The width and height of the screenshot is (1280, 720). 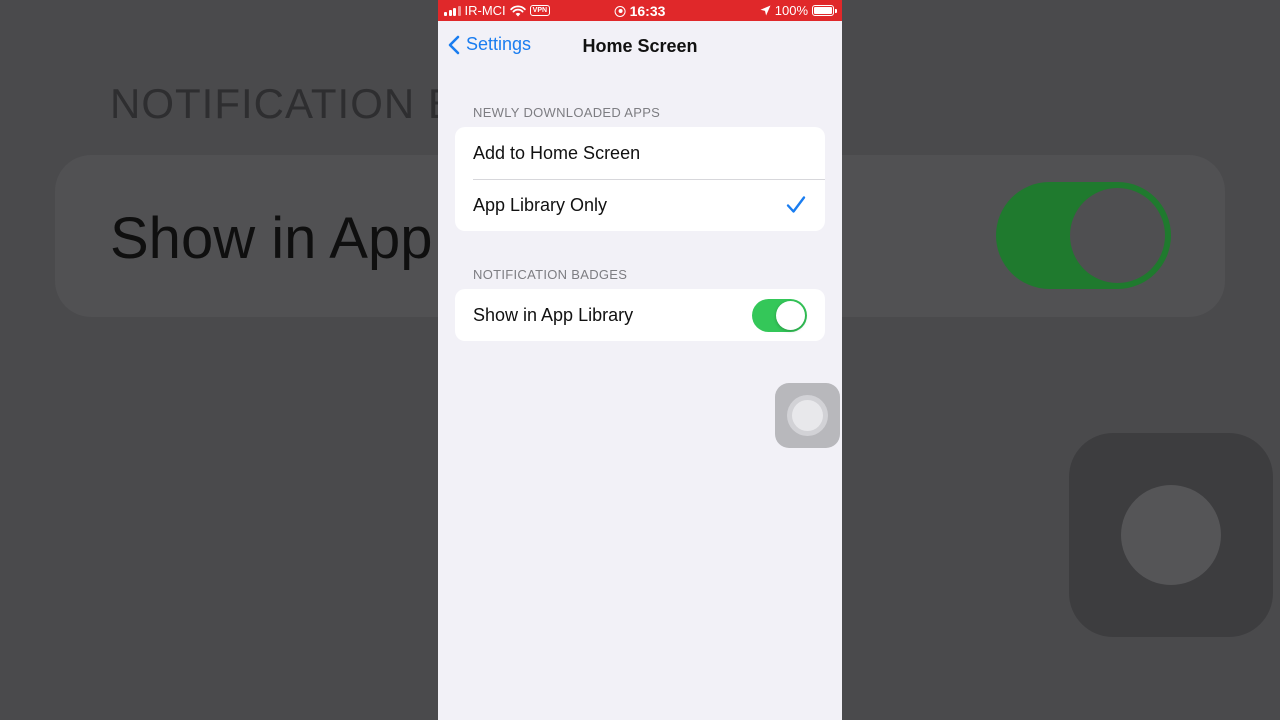 I want to click on option-label: App Library Only, so click(x=540, y=204).